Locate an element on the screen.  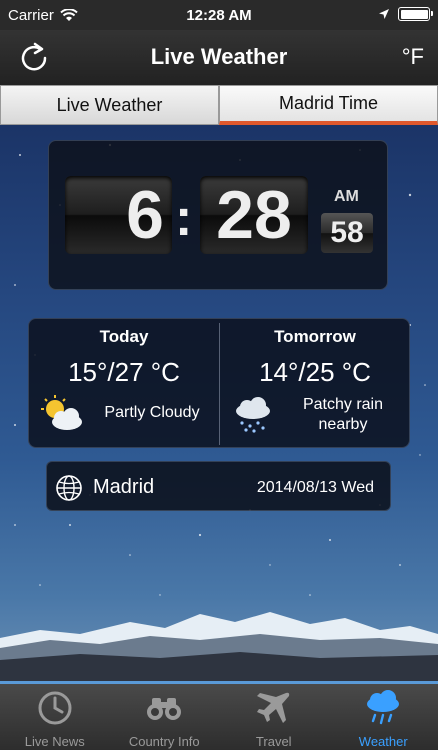
forecast-description: Patchy rain nearby is located at coordinates (343, 415).